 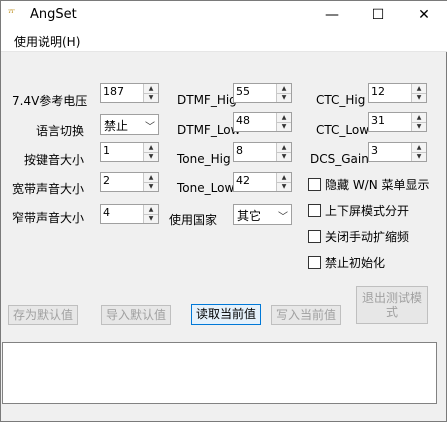 I want to click on close-button: ✕, so click(x=424, y=15).